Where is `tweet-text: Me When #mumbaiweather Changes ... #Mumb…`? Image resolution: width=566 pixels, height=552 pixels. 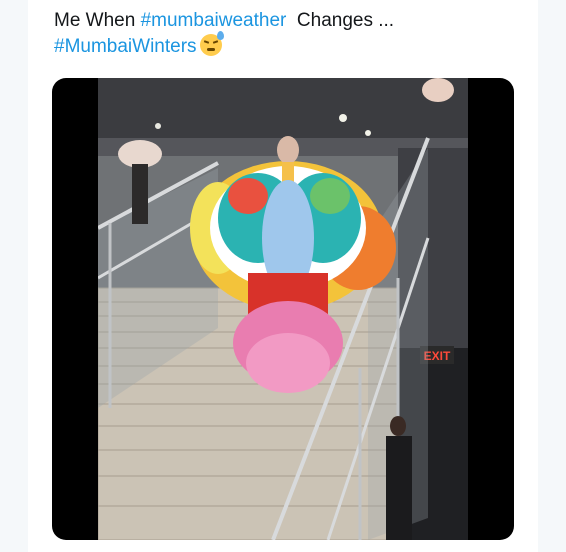
tweet-text: Me When #mumbaiweather Changes ... #Mumb… is located at coordinates (289, 34).